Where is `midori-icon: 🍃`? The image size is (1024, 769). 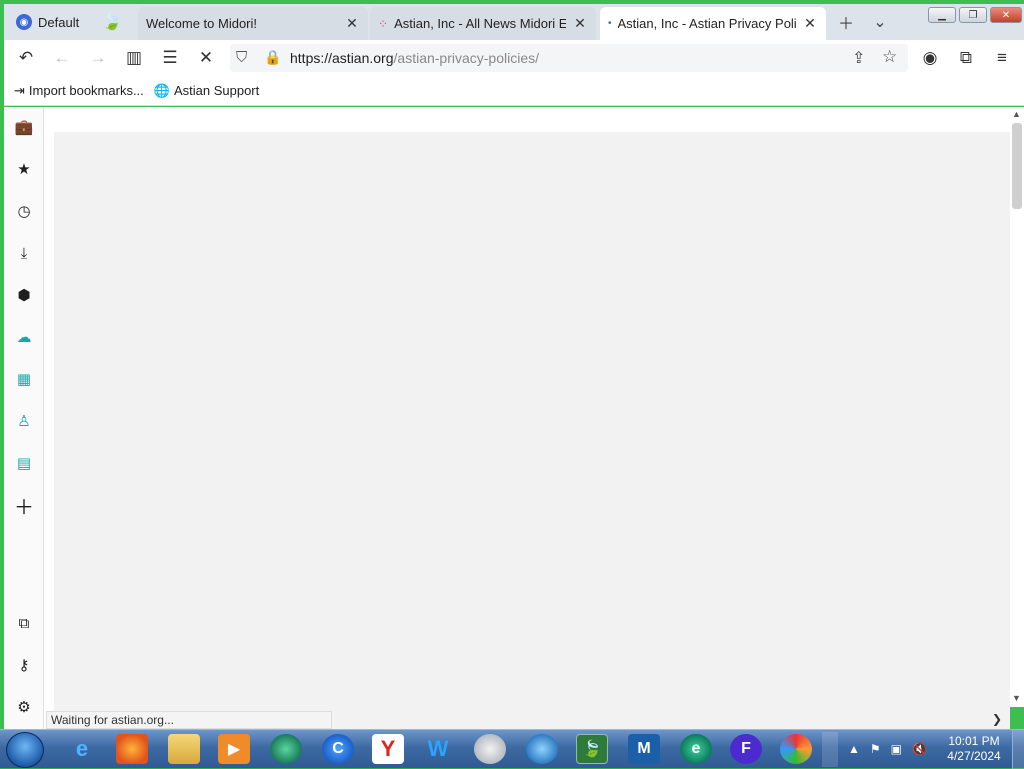
midori-icon: 🍃 is located at coordinates (592, 749).